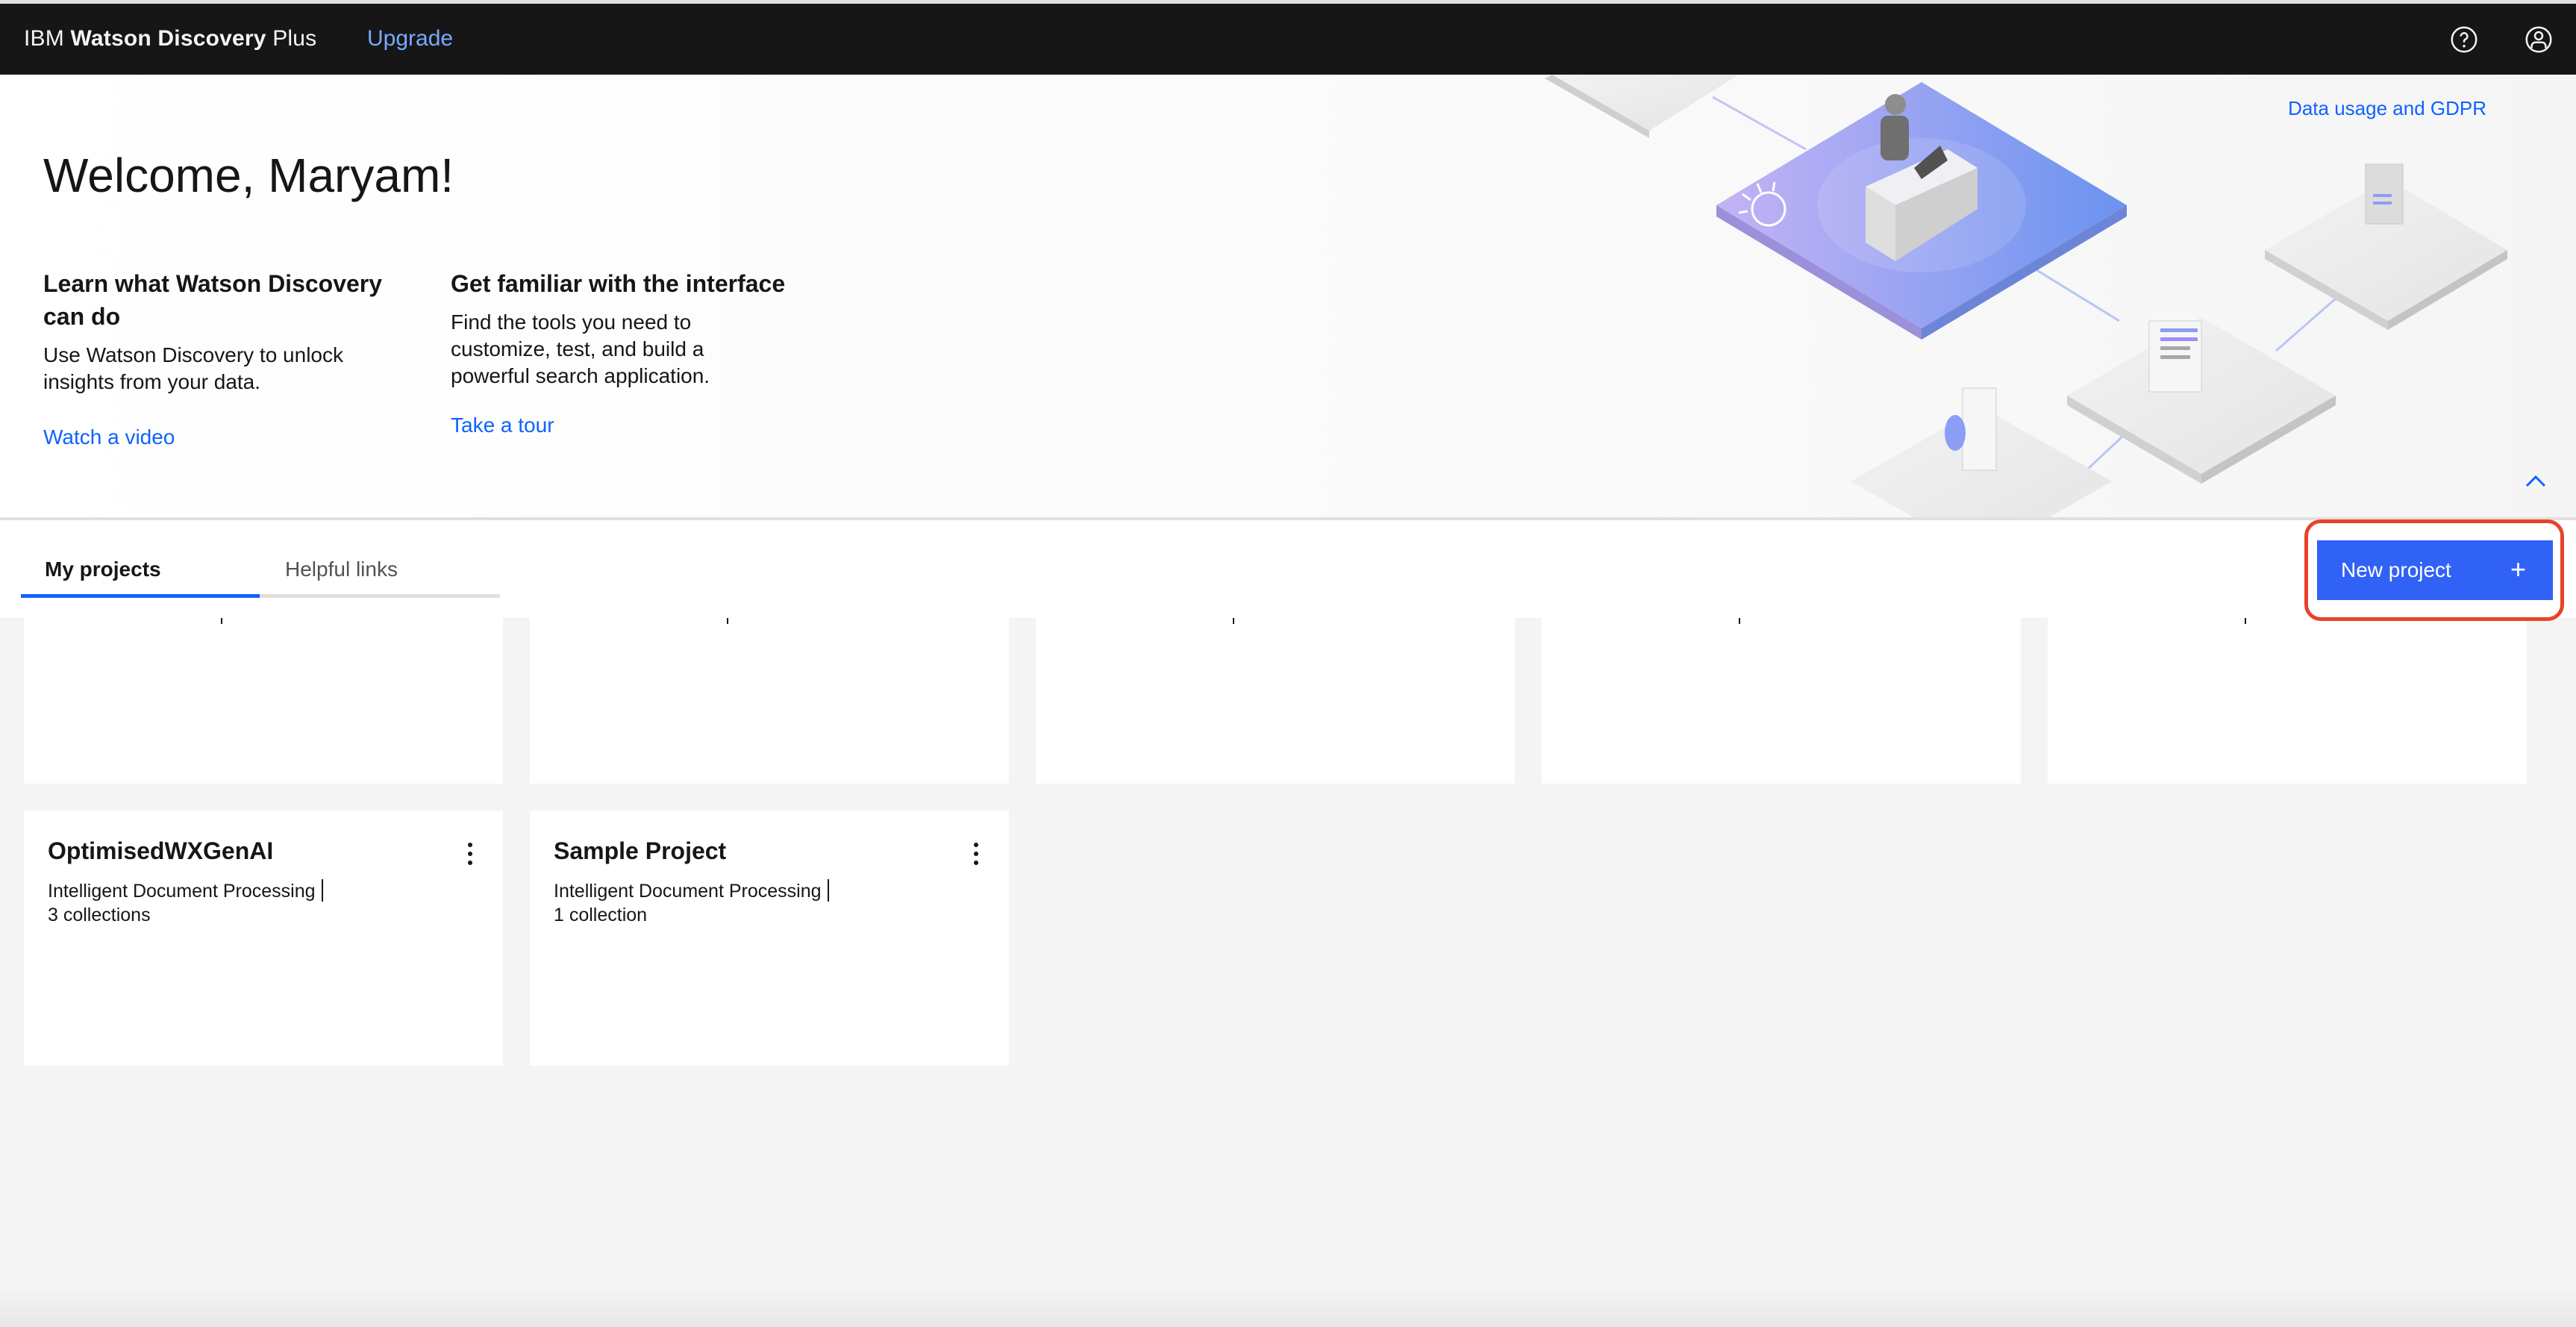  What do you see at coordinates (2535, 482) in the screenshot?
I see `chevron-up-icon` at bounding box center [2535, 482].